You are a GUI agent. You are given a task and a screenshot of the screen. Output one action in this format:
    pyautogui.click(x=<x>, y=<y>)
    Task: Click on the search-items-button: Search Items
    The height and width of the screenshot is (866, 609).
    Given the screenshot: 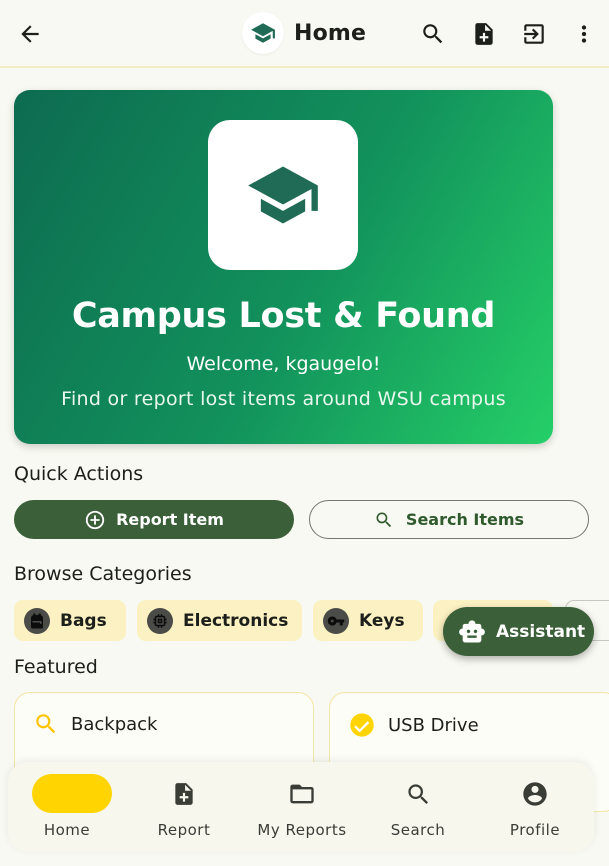 What is the action you would take?
    pyautogui.click(x=449, y=519)
    